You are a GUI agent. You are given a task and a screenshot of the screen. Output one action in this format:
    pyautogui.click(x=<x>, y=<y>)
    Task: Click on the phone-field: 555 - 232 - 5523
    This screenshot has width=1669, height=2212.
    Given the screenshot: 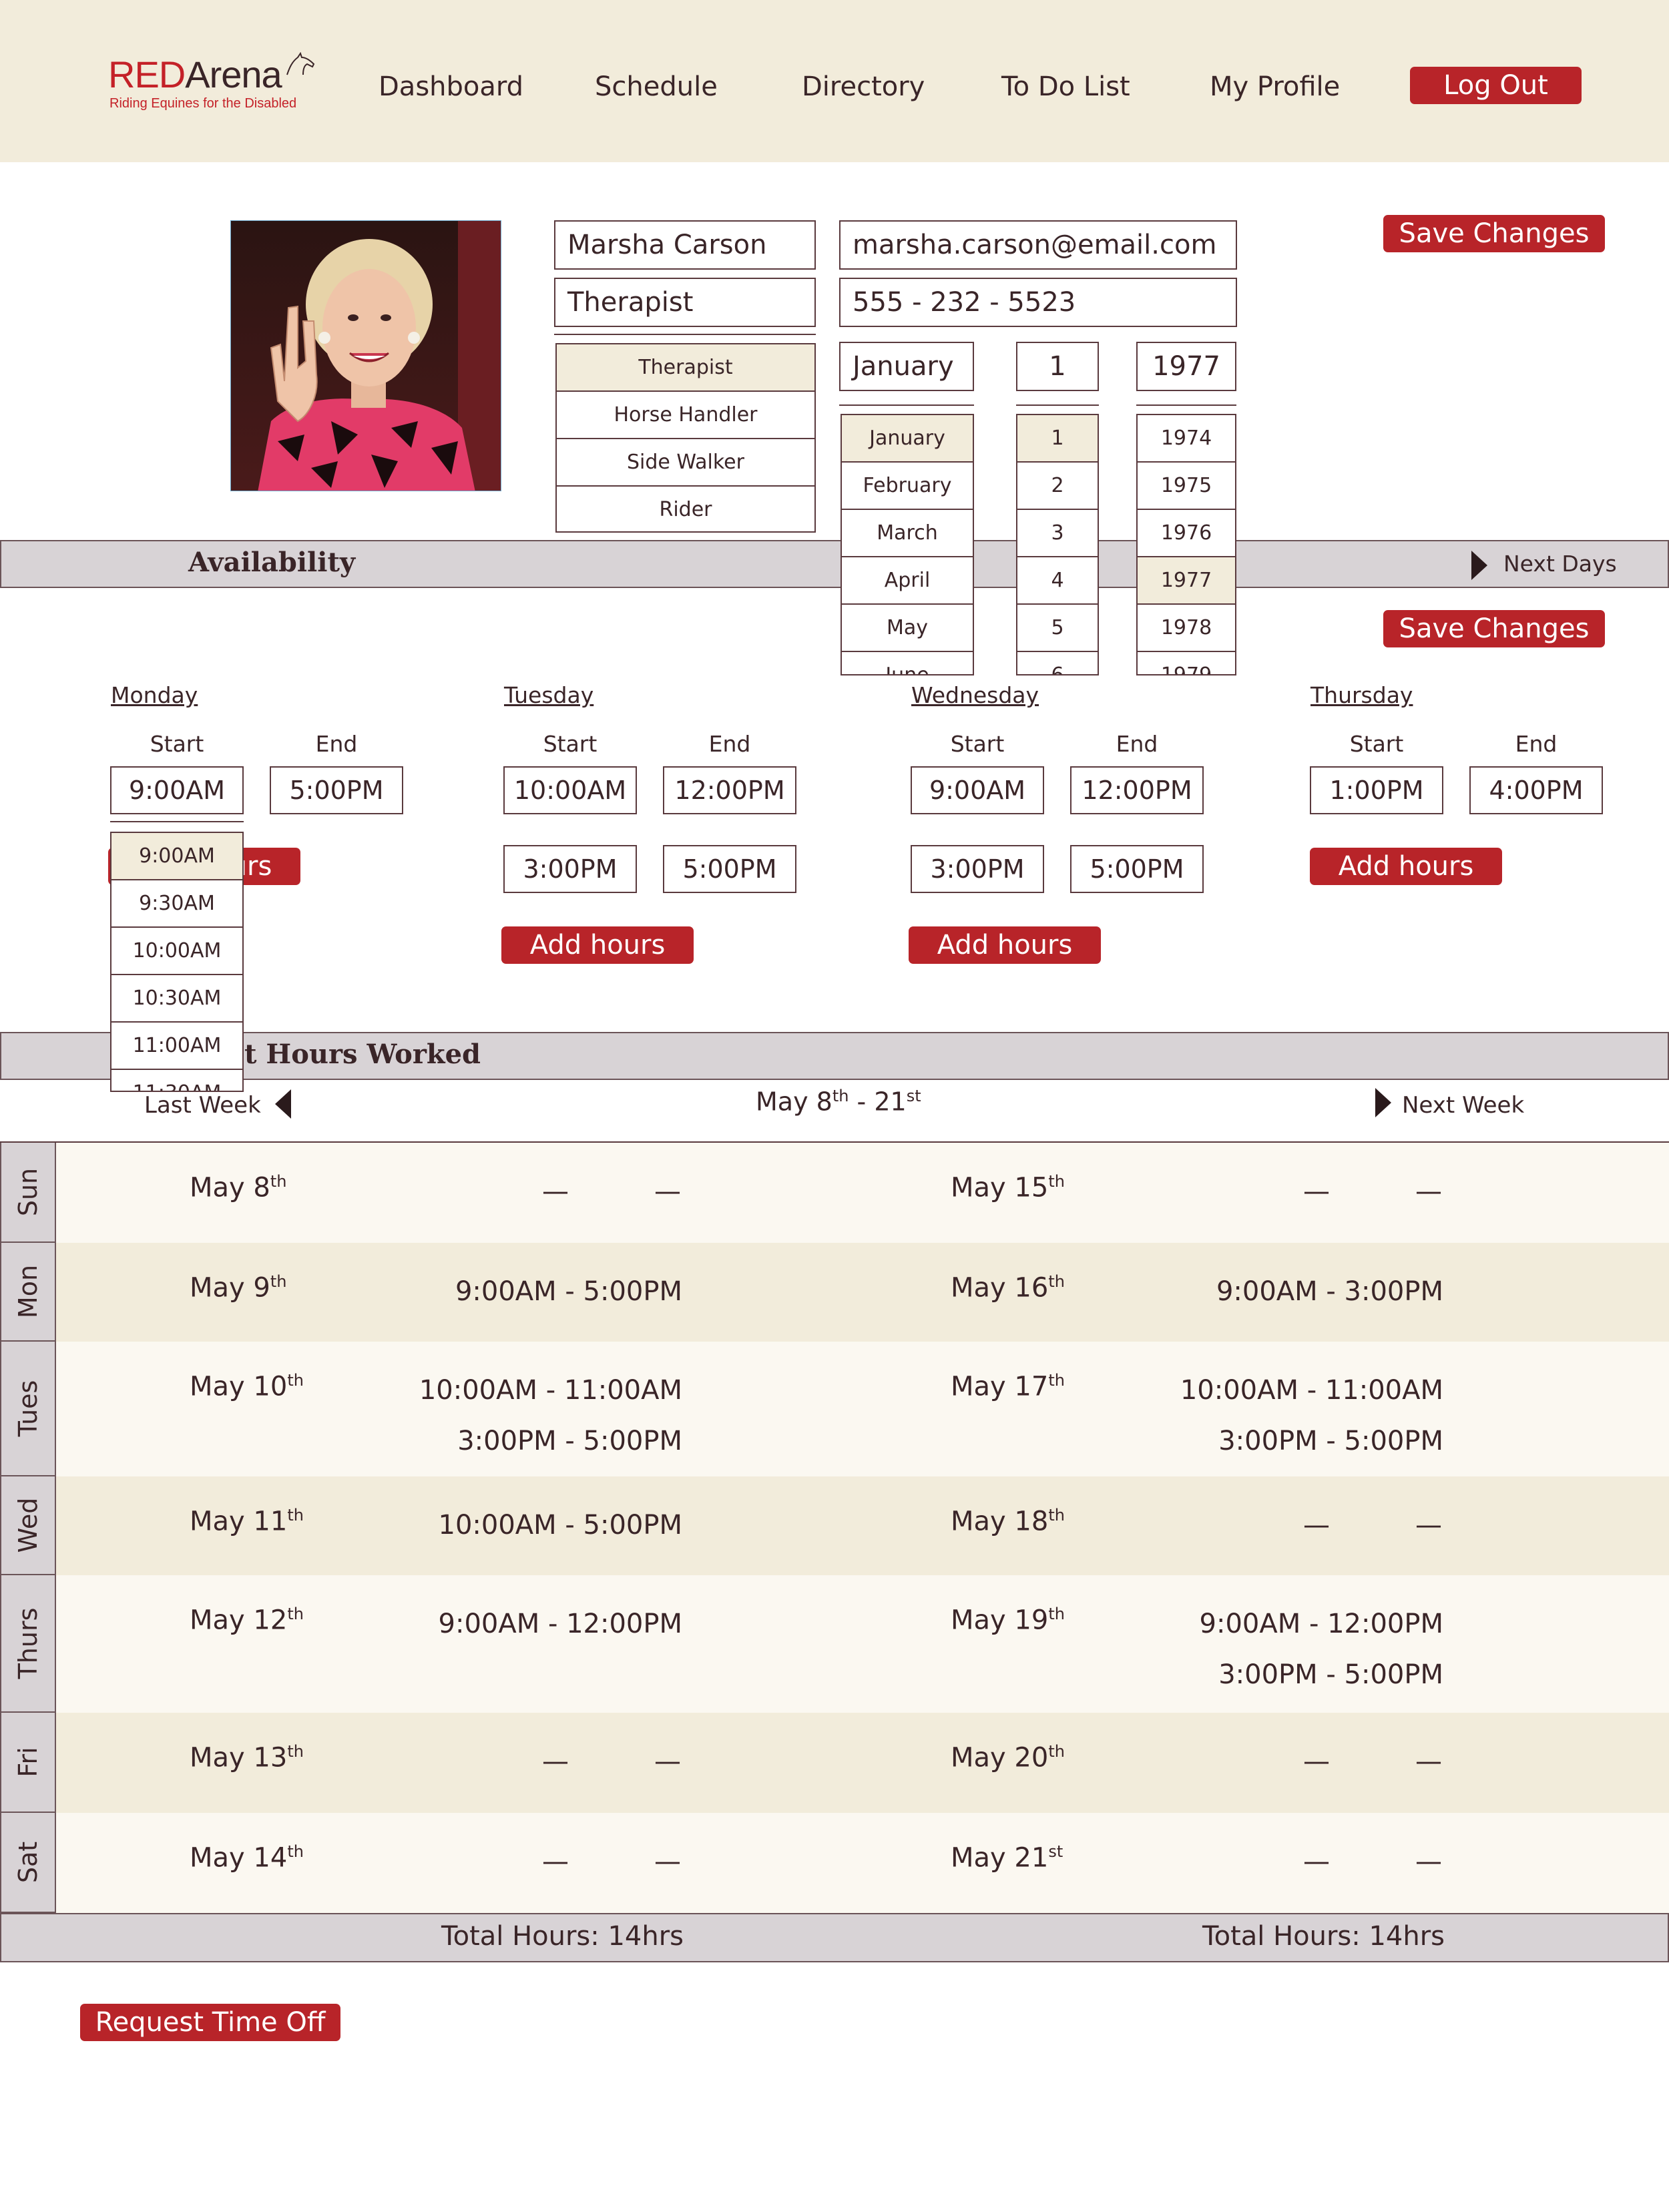 What is the action you would take?
    pyautogui.click(x=1038, y=302)
    